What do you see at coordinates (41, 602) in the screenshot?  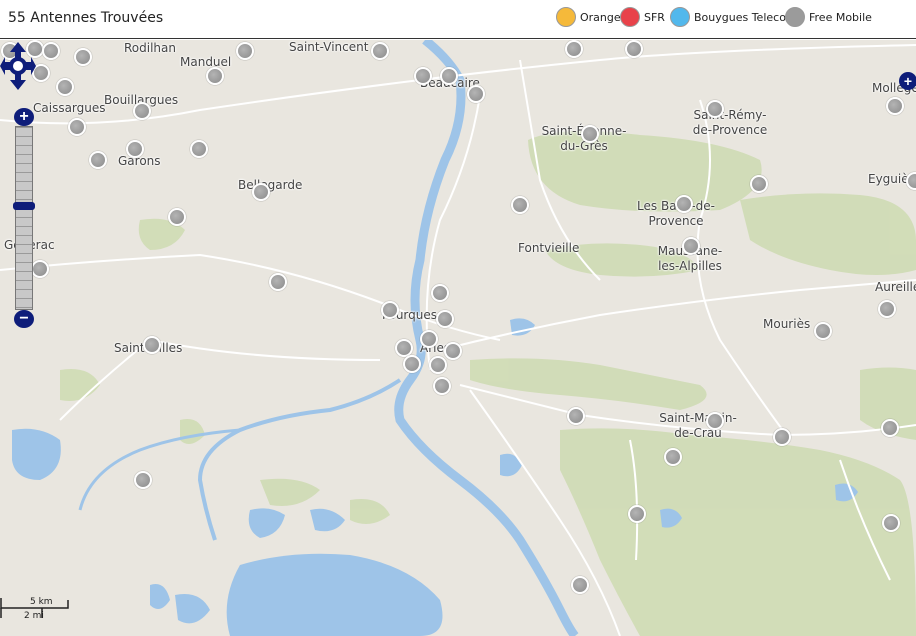 I see `scale-top-label: 5 km` at bounding box center [41, 602].